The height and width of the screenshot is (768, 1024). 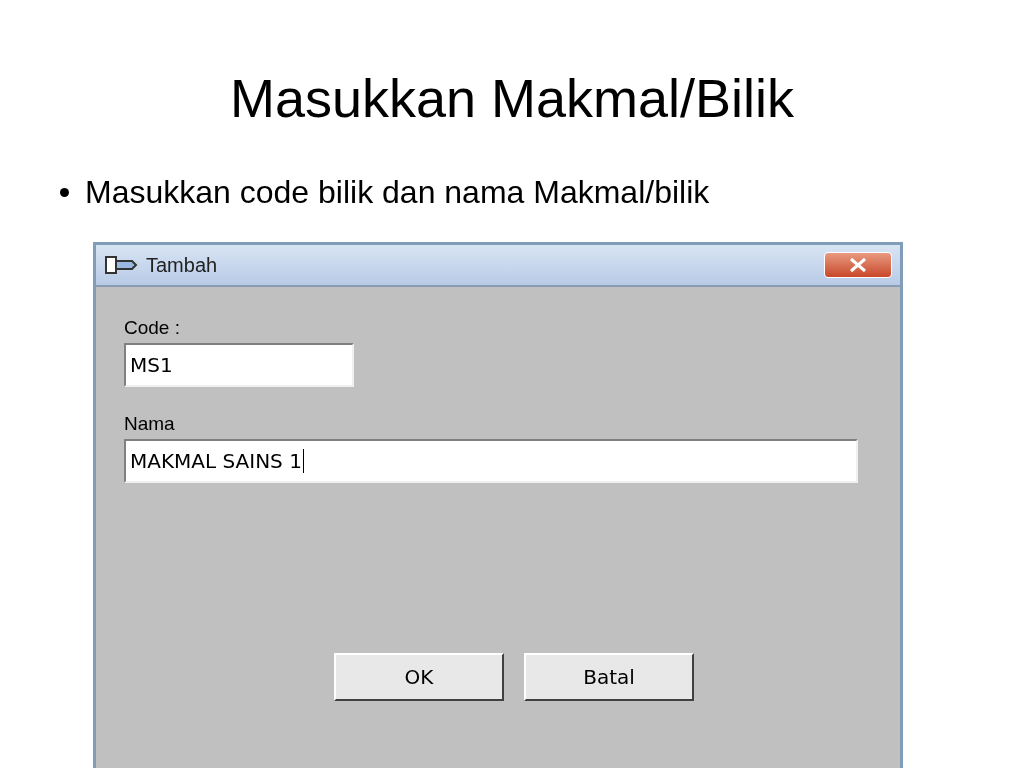 I want to click on bullet-icon, so click(x=64, y=192).